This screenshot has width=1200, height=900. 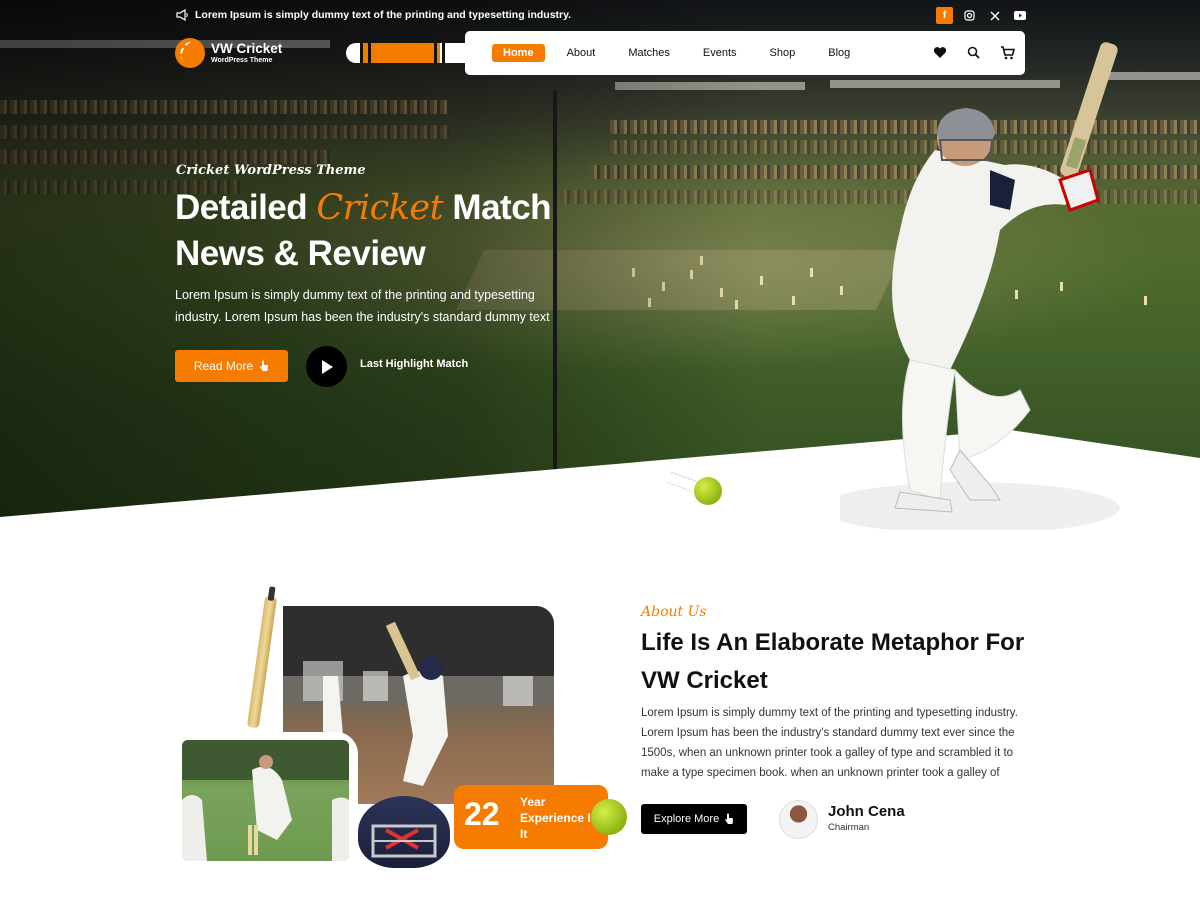 What do you see at coordinates (980, 286) in the screenshot?
I see `batsman-image` at bounding box center [980, 286].